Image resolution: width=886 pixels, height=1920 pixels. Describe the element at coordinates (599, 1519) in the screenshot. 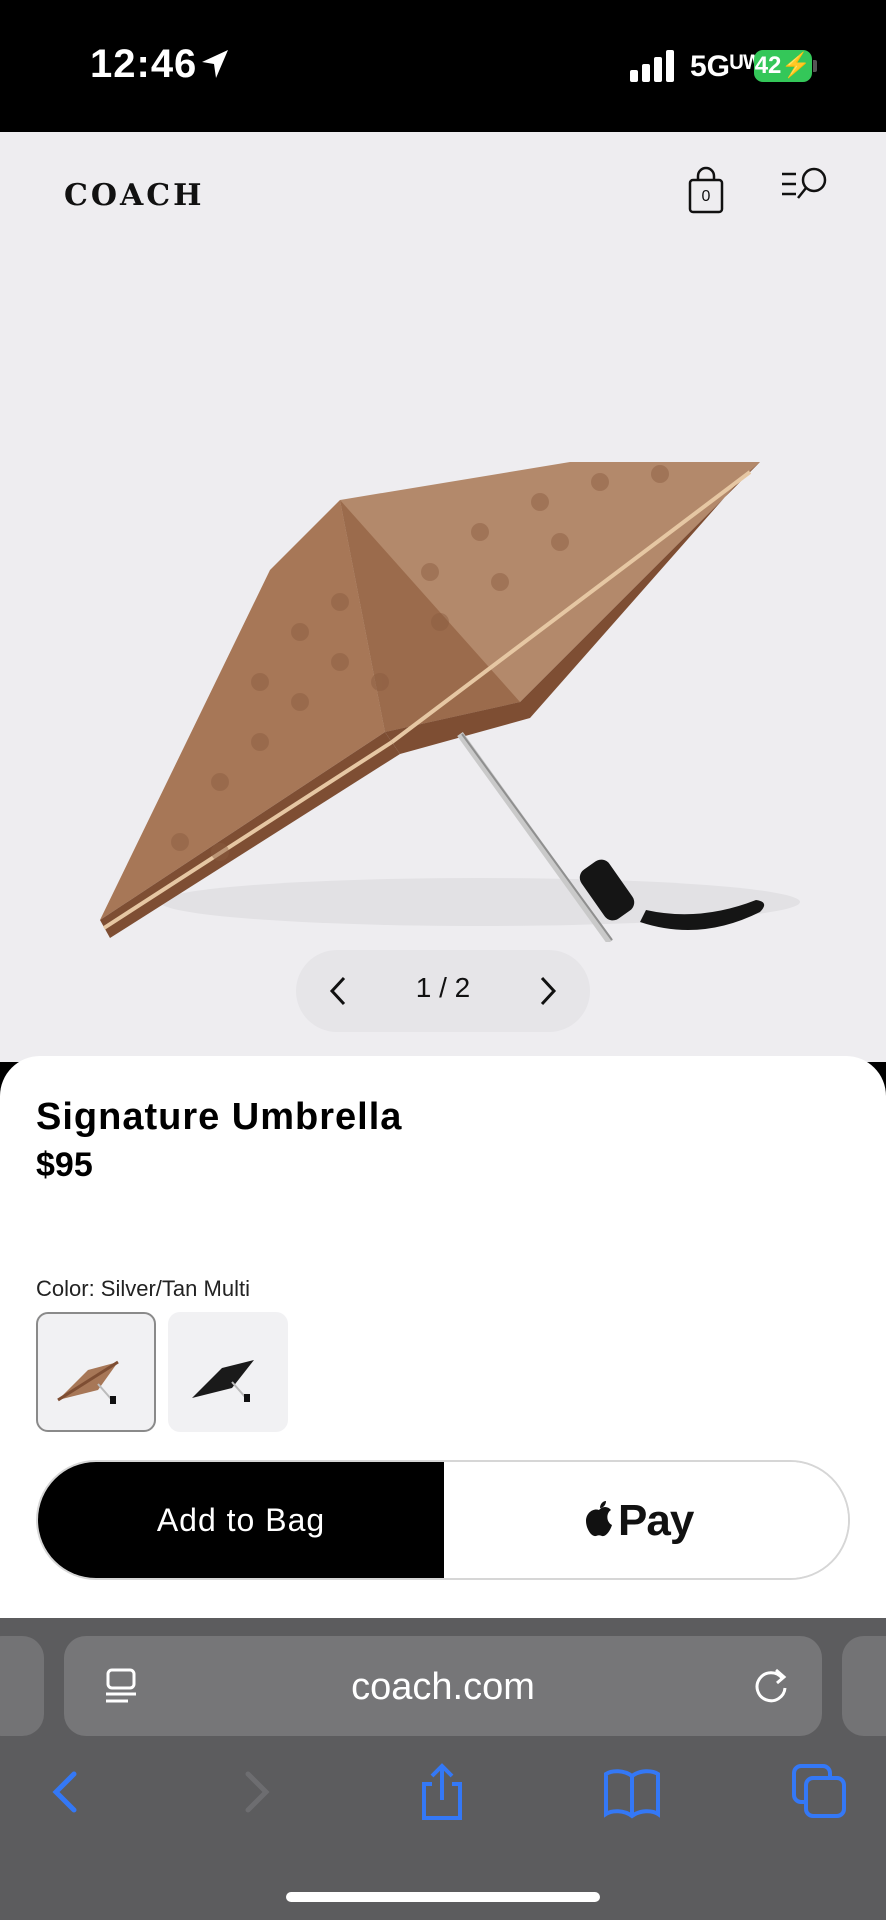

I see `apple-logo-icon` at that location.